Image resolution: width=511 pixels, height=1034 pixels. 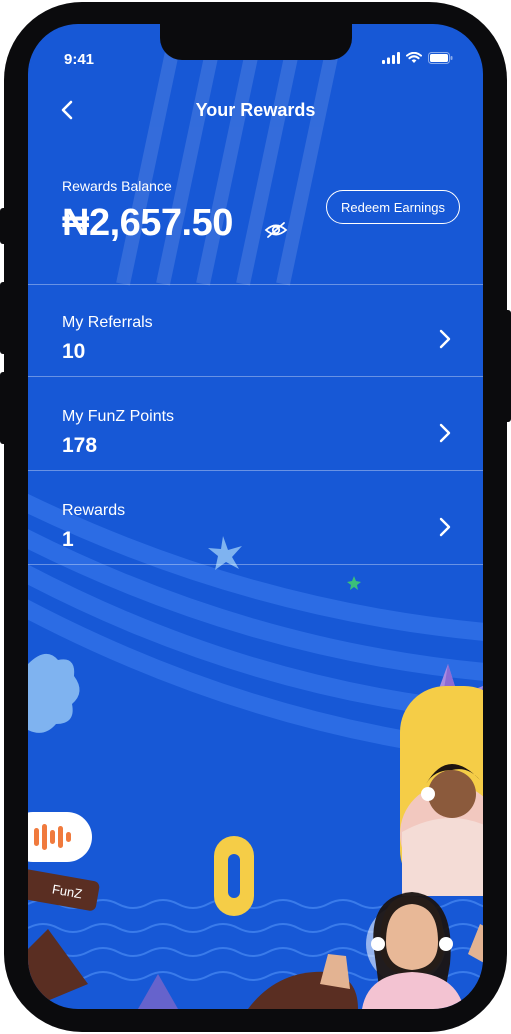 I want to click on toggle-balance-visibility, so click(x=276, y=230).